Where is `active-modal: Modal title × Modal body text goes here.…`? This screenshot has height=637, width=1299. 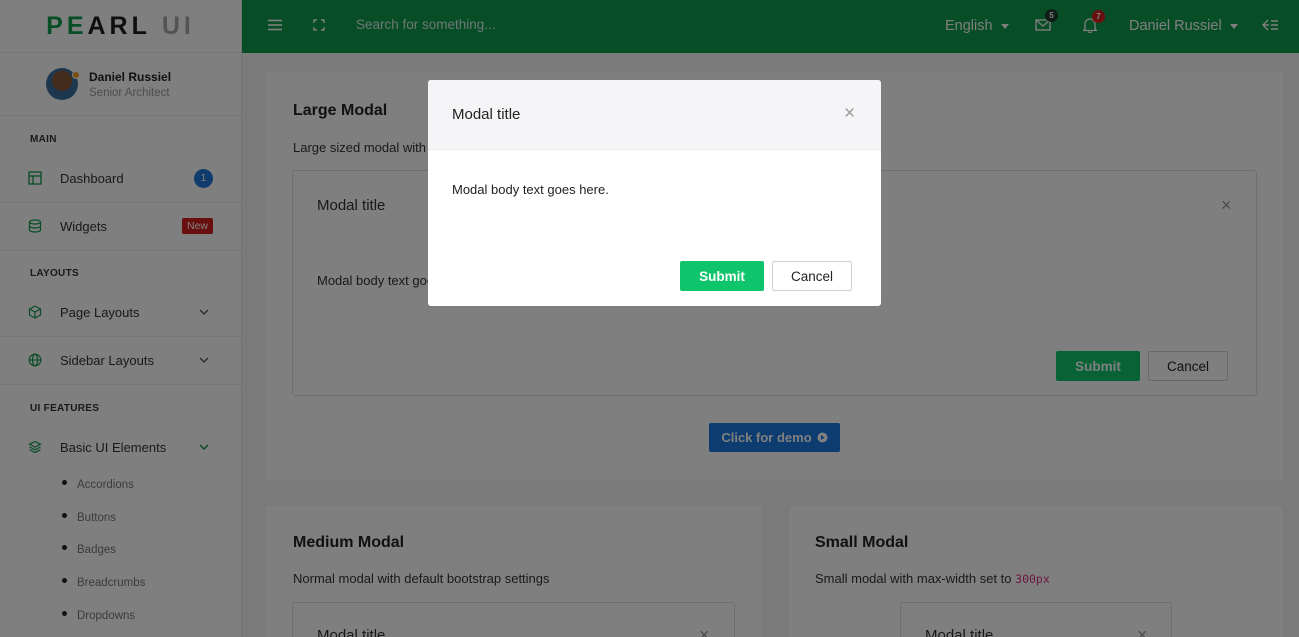 active-modal: Modal title × Modal body text goes here.… is located at coordinates (654, 193).